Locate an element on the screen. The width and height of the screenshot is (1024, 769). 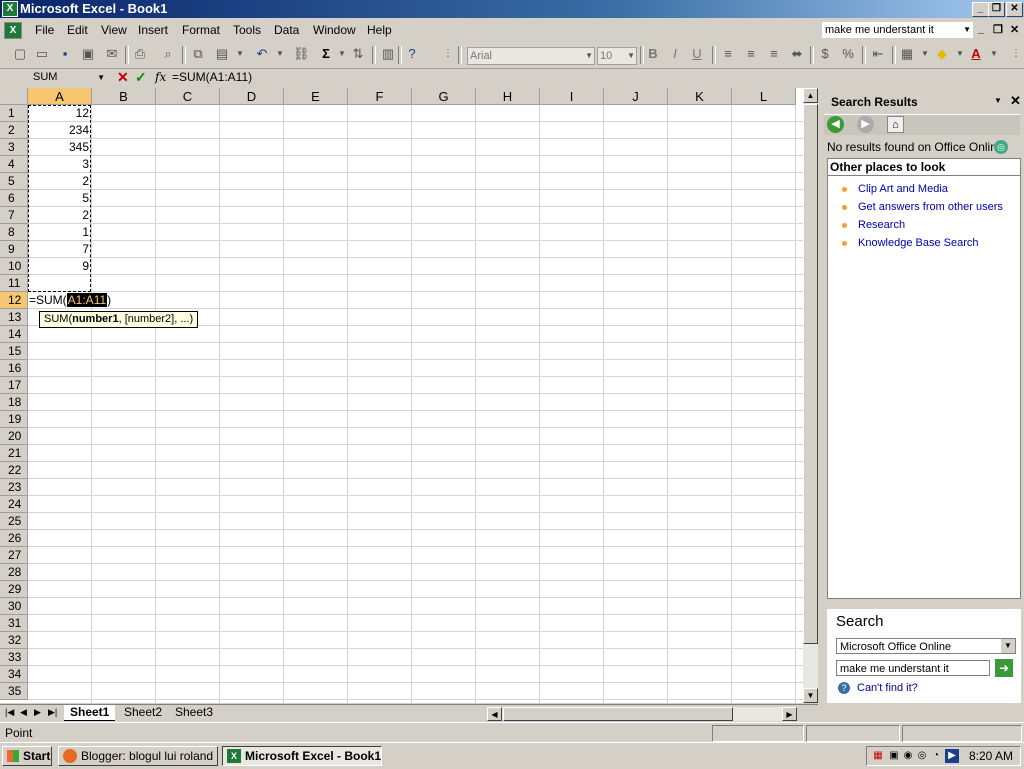
ask-question-box: make me understant it ▼ is located at coordinates (897, 30).